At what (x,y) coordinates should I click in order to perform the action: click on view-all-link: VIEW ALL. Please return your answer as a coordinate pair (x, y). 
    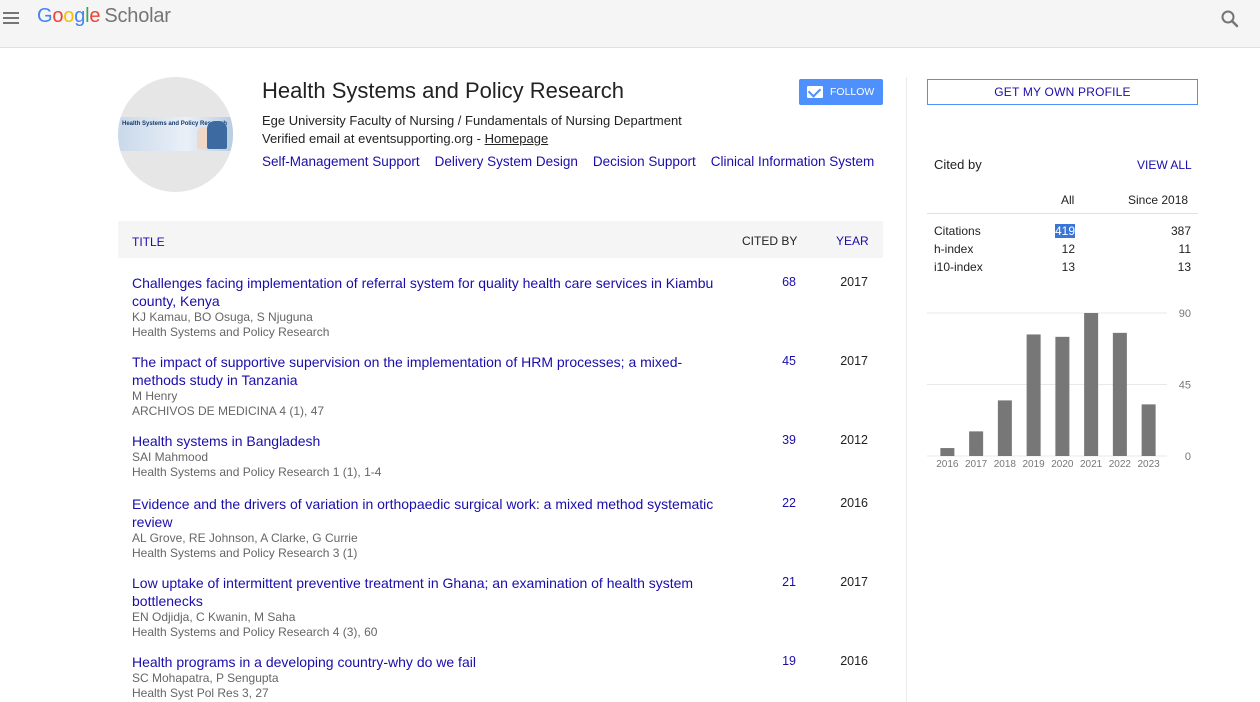
    Looking at the image, I should click on (1164, 165).